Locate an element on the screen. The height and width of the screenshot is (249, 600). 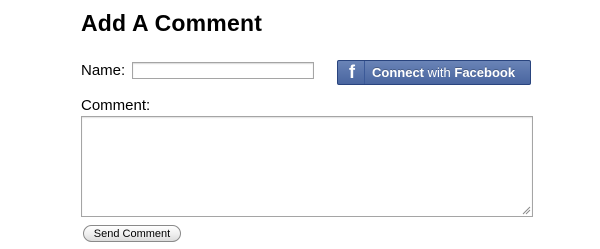
resize-handle-icon is located at coordinates (526, 210).